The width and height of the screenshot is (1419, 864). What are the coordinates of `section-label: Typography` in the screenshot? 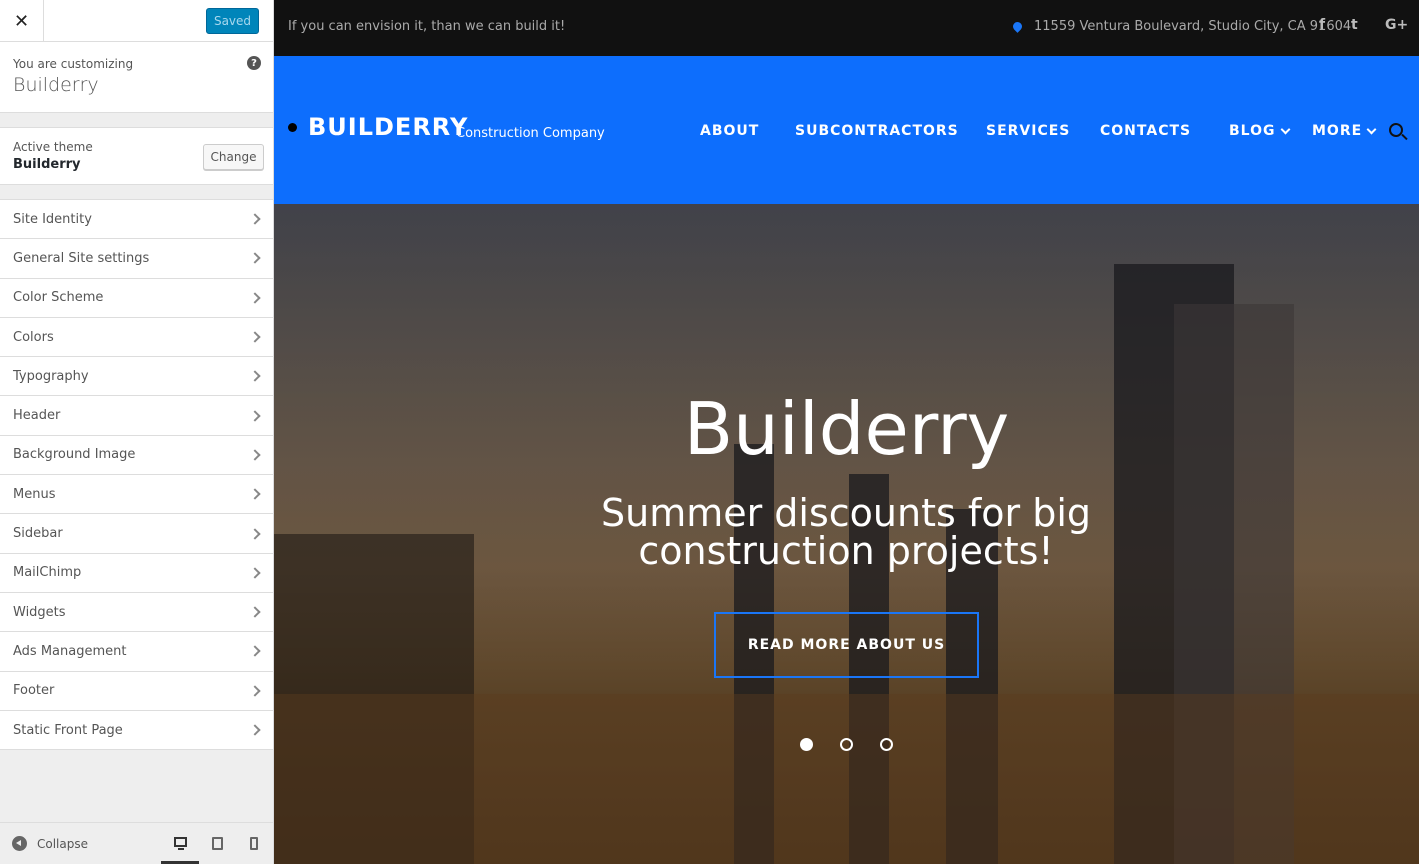 It's located at (51, 376).